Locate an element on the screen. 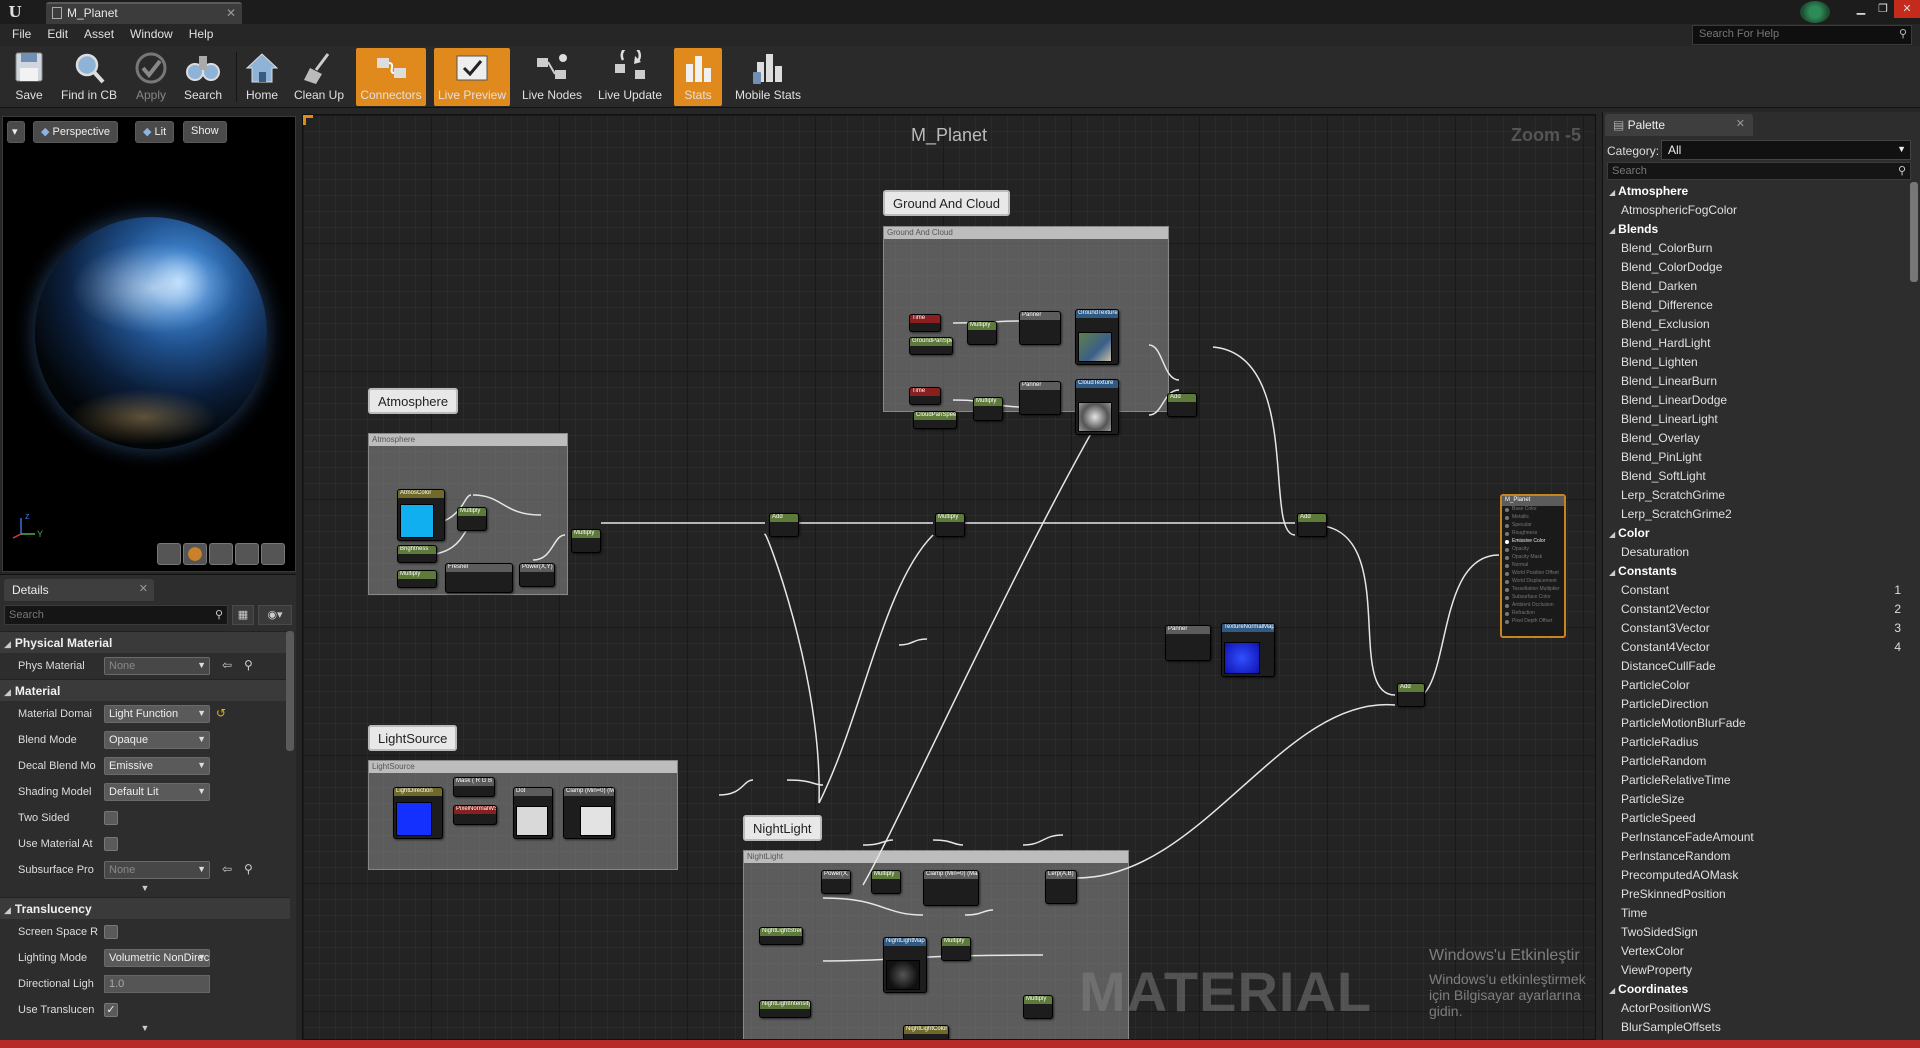 The image size is (1920, 1048). palette-category: ◢ Coordinates is located at coordinates (1754, 989).